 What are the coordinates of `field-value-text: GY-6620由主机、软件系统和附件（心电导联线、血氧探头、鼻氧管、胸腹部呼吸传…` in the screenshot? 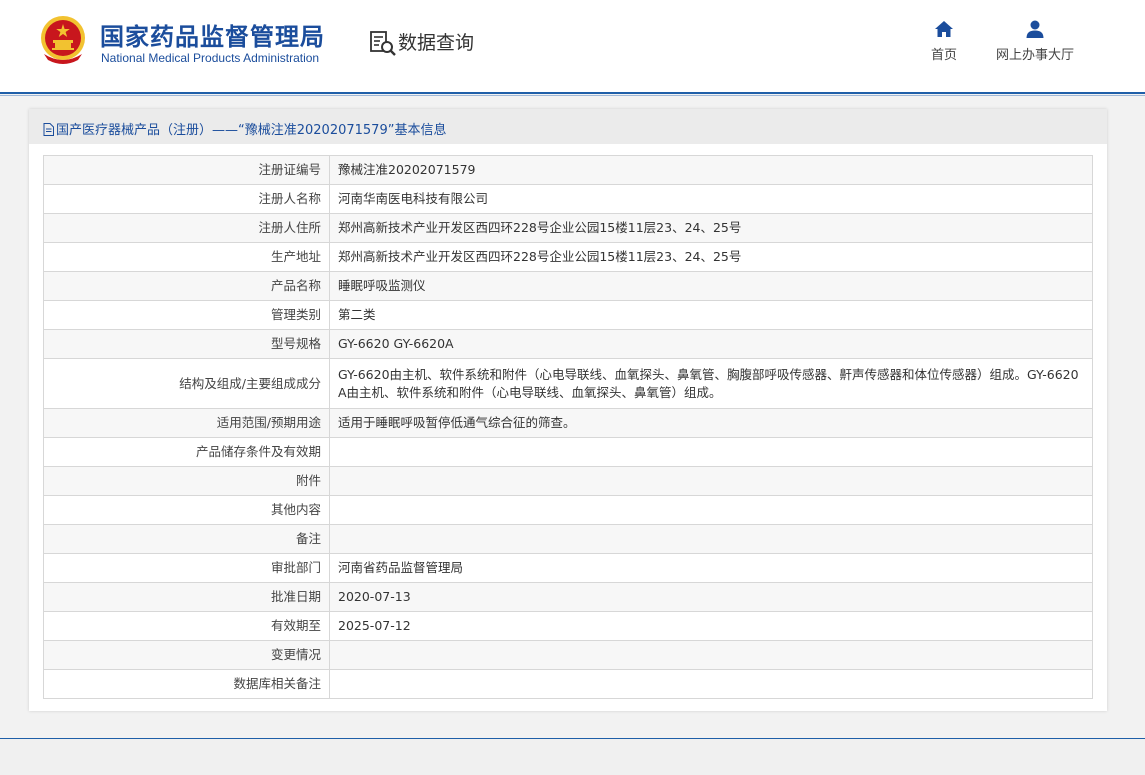 It's located at (708, 383).